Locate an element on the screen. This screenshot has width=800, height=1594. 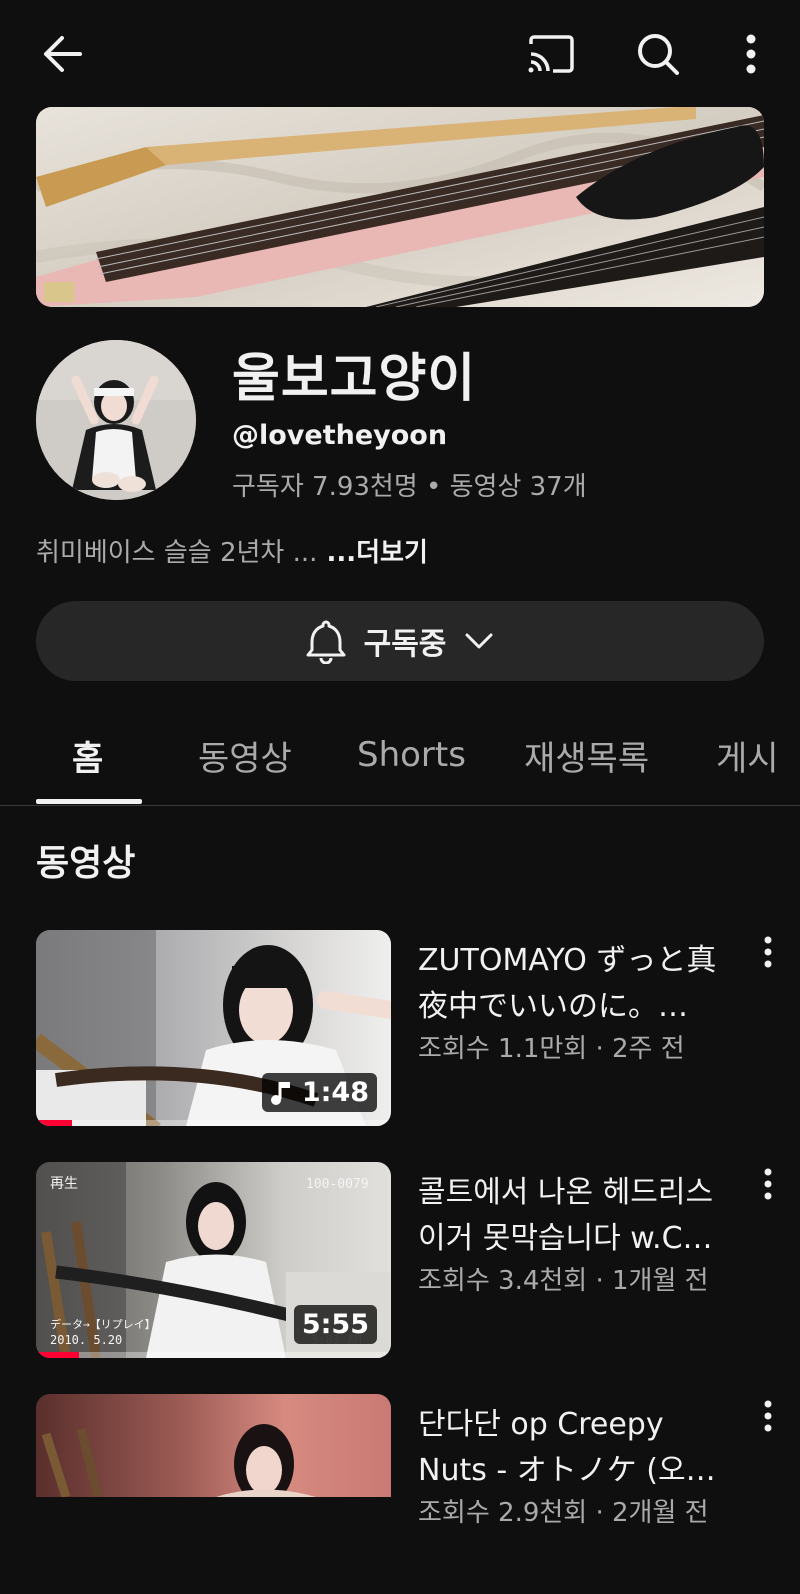
subscribed-button: 구독중 is located at coordinates (400, 641).